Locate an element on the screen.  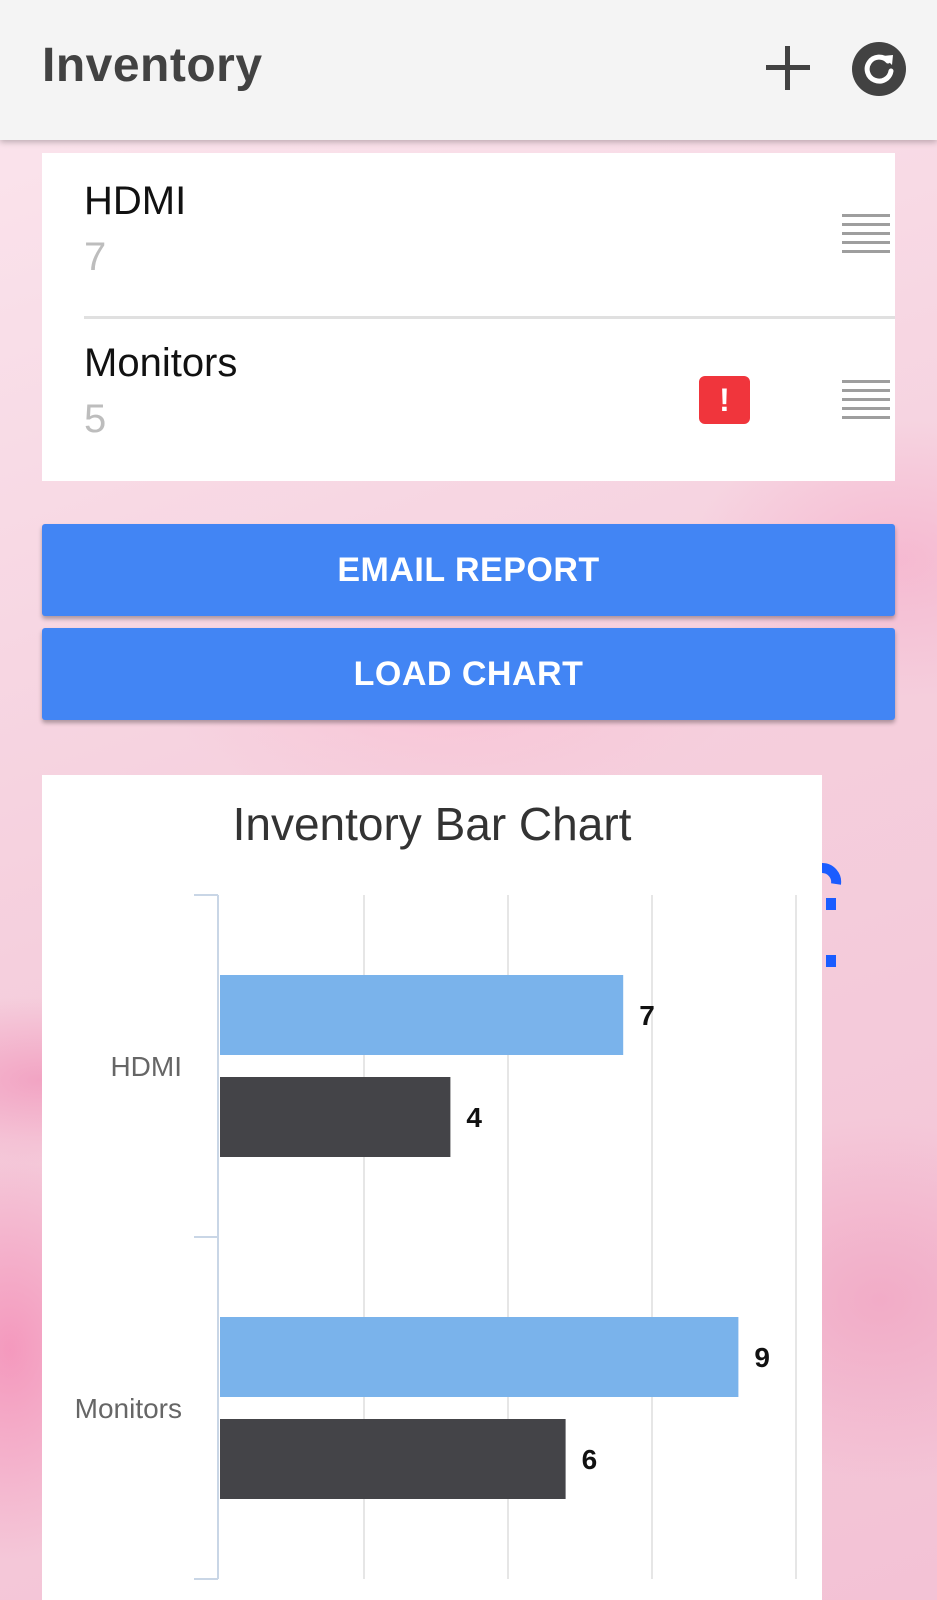
plus-icon is located at coordinates (788, 68).